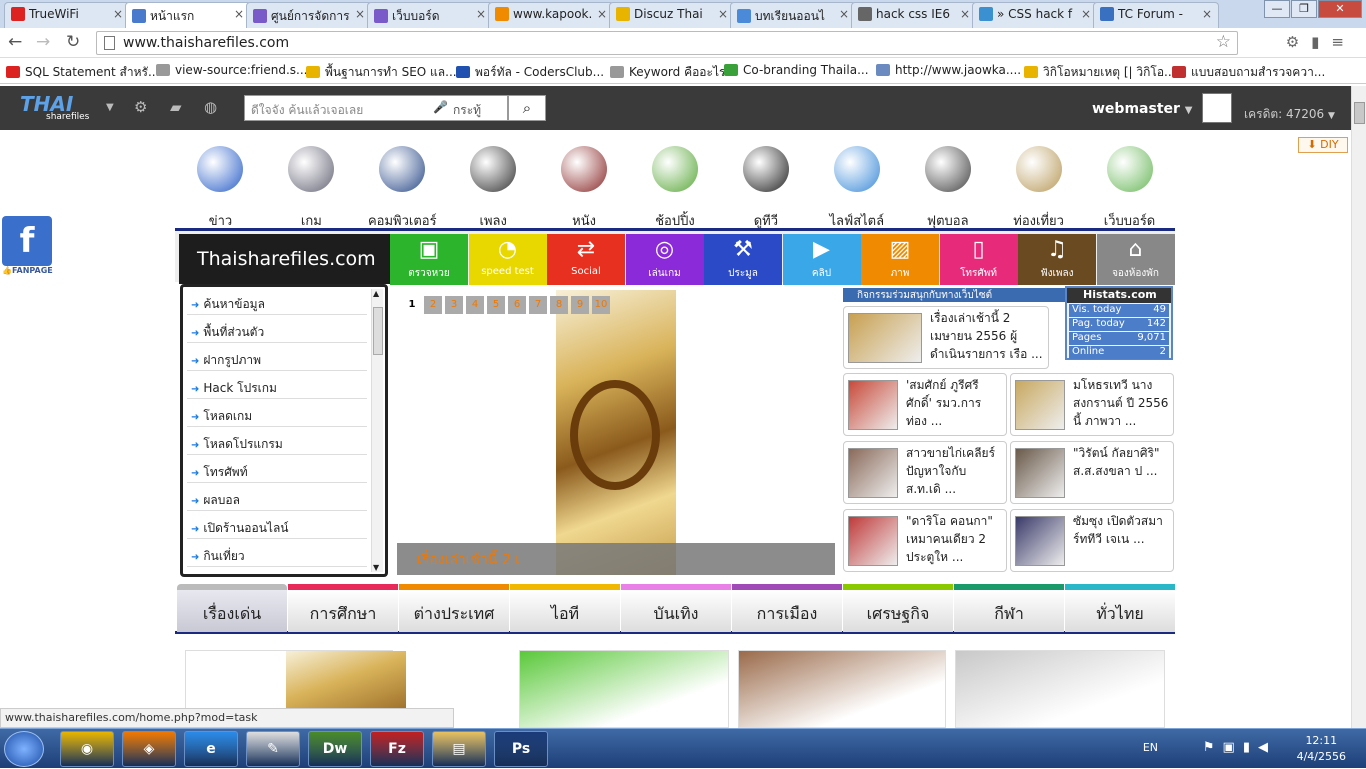 The height and width of the screenshot is (769, 1366). What do you see at coordinates (898, 608) in the screenshot?
I see `news-tab: เศรษฐกิจ` at bounding box center [898, 608].